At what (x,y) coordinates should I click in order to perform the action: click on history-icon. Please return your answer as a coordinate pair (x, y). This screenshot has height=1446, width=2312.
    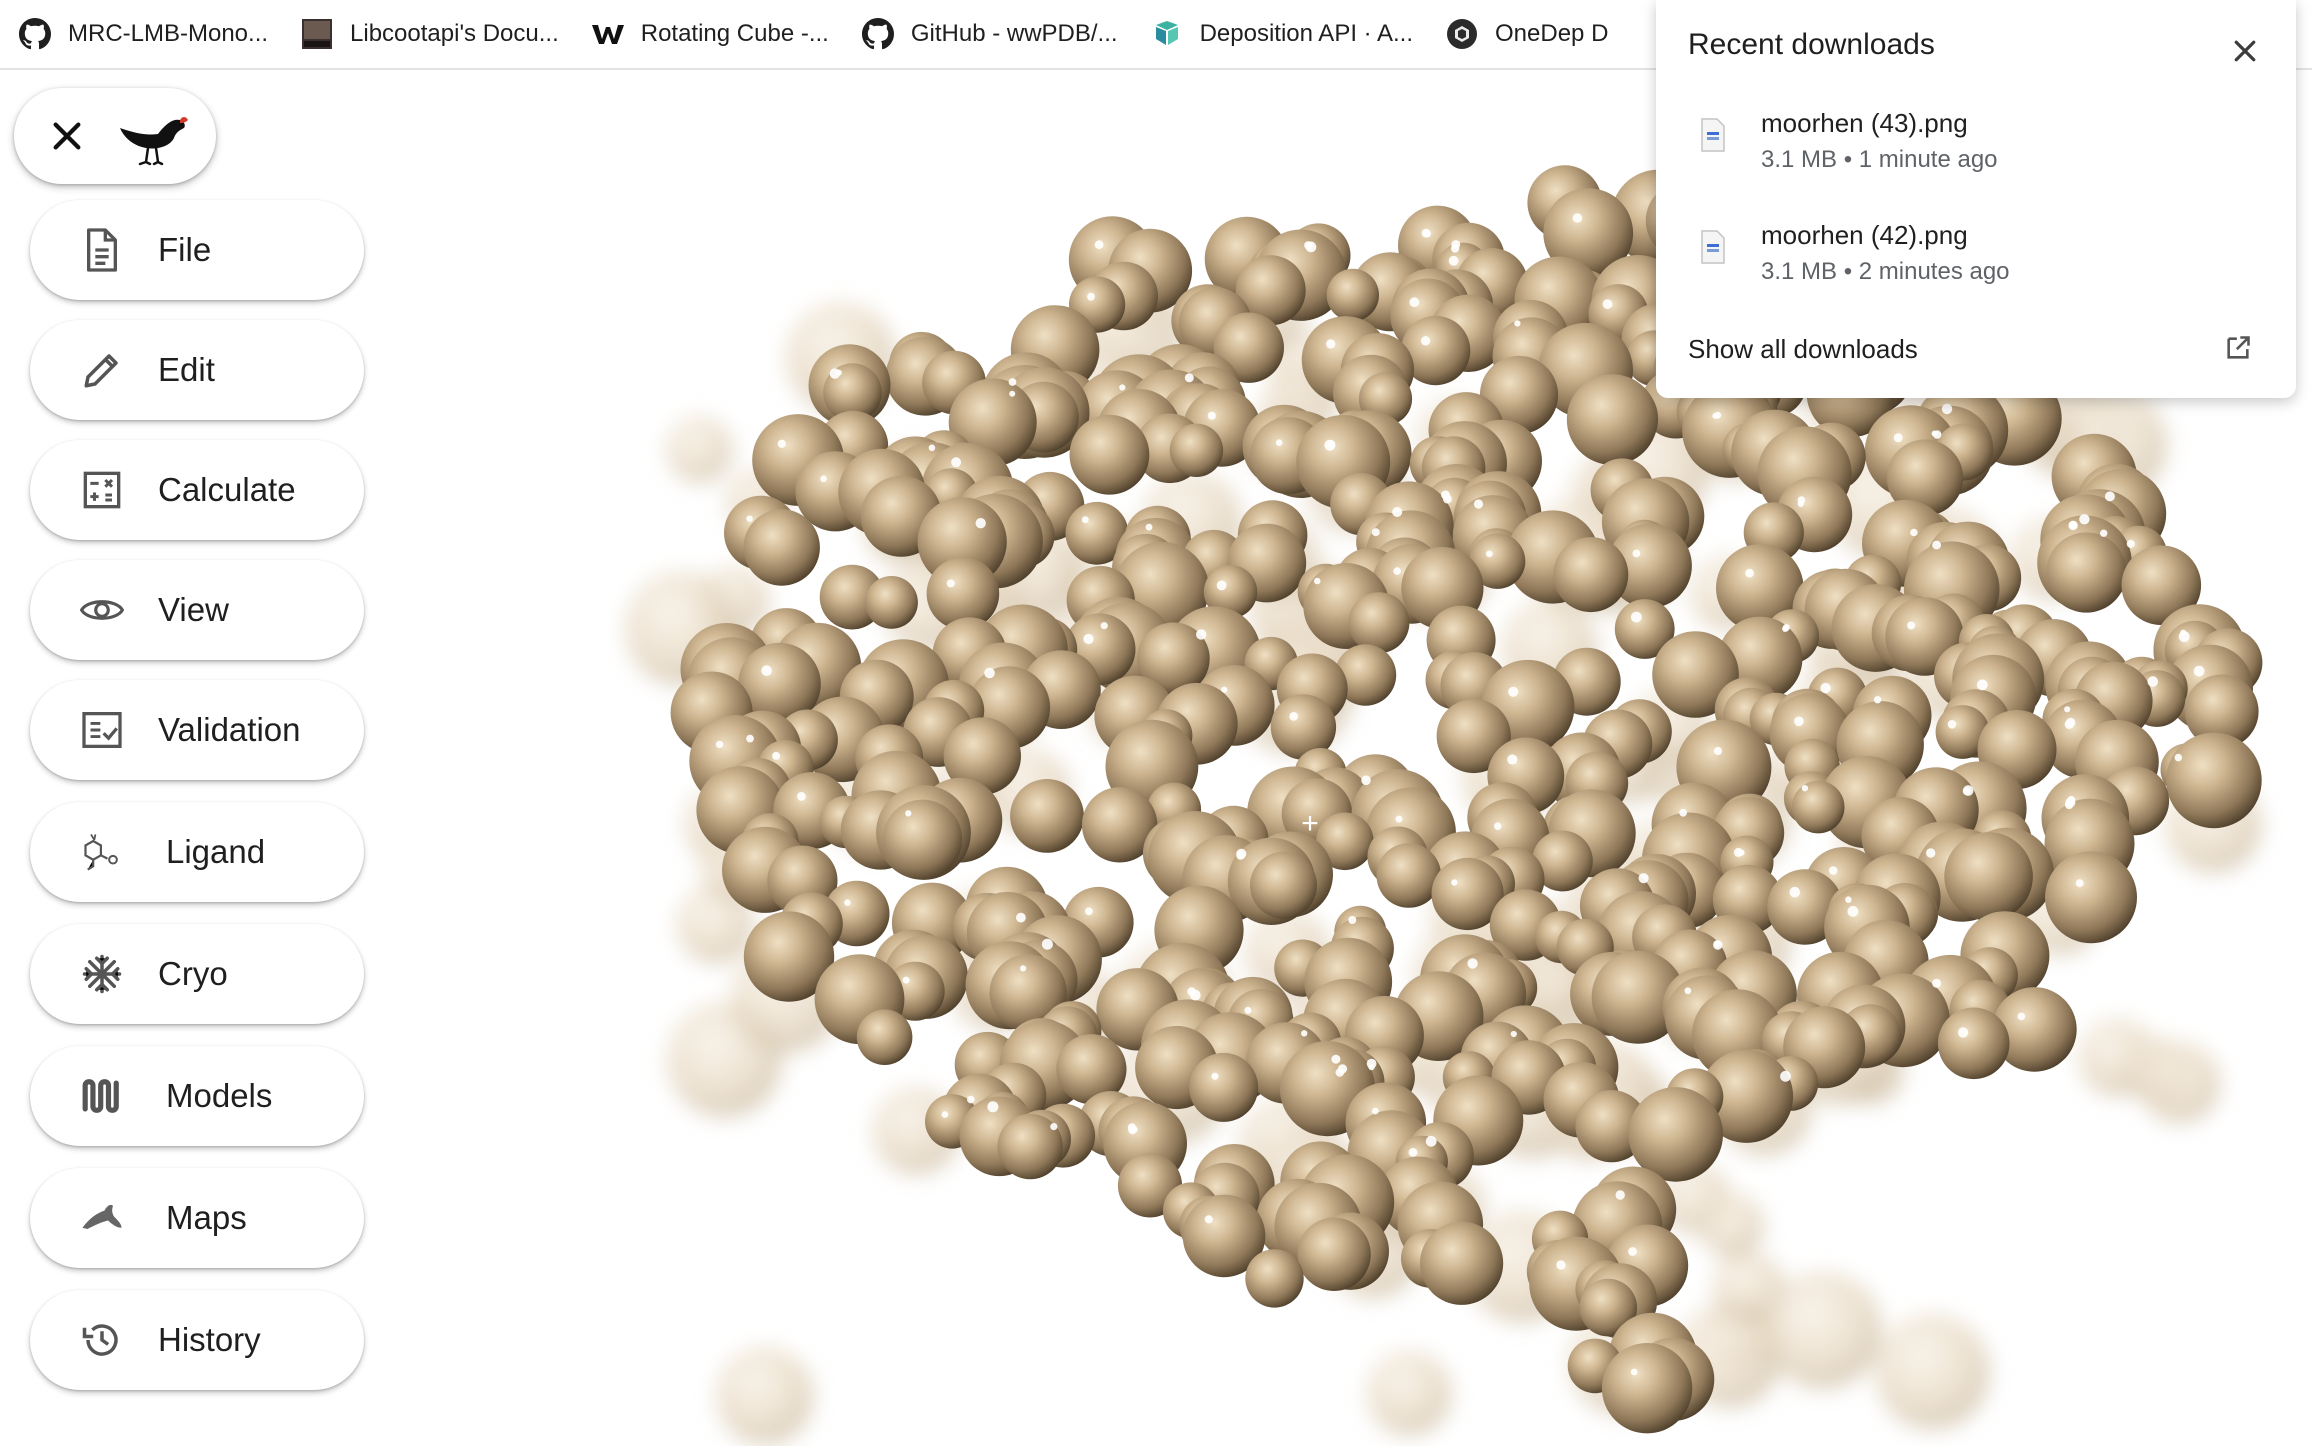
    Looking at the image, I should click on (102, 1340).